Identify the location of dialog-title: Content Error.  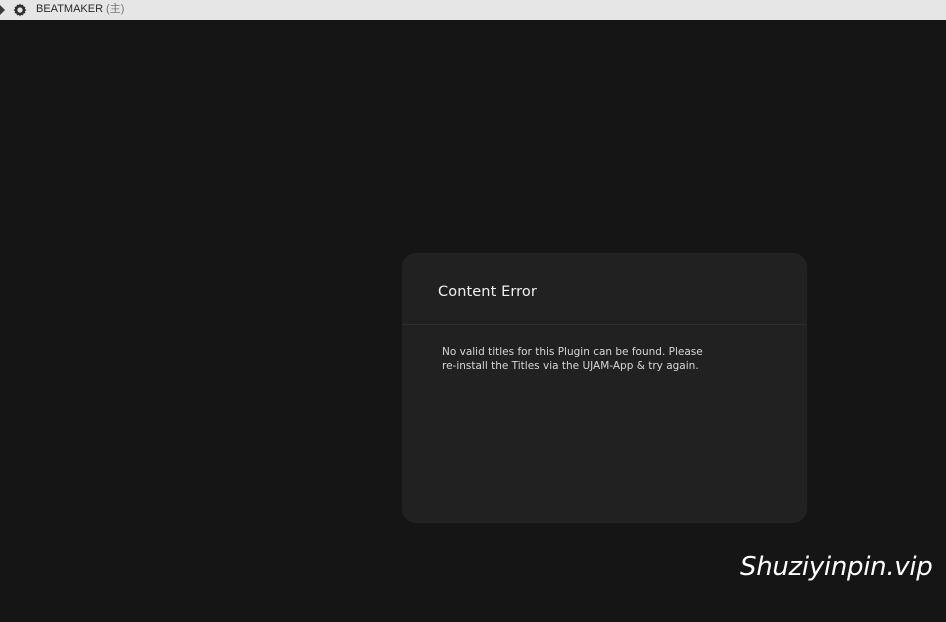
(487, 292).